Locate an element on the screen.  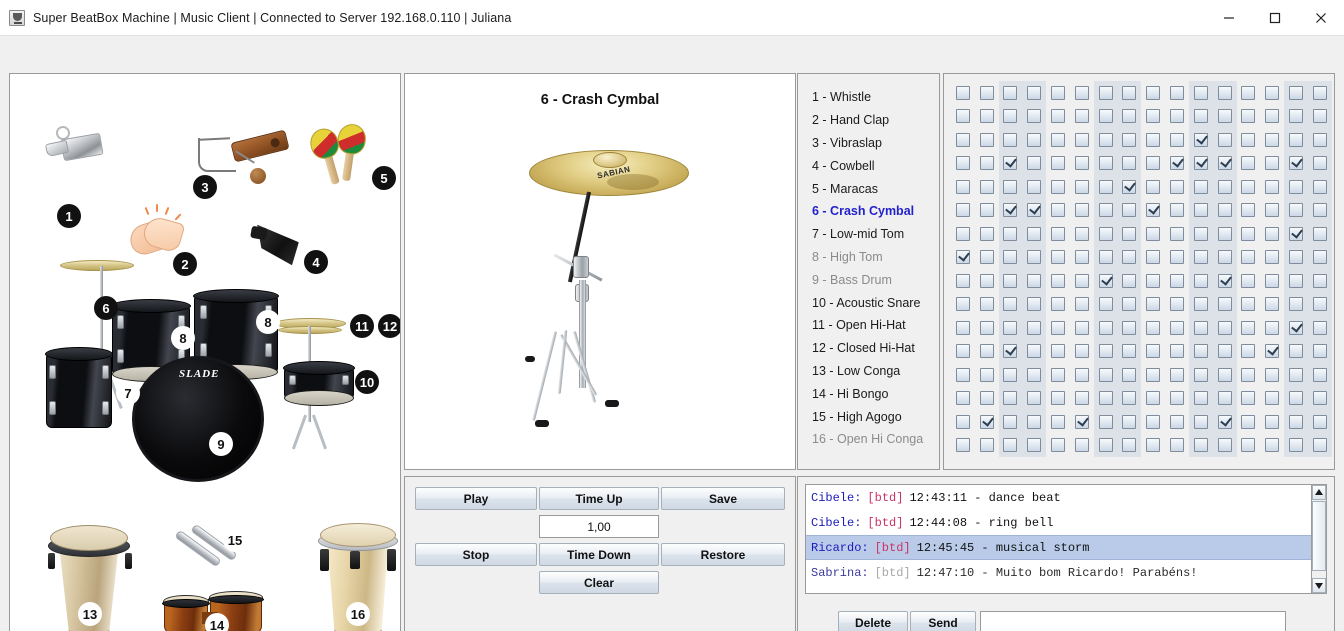
beat-cell-r6-c15 is located at coordinates (1296, 210).